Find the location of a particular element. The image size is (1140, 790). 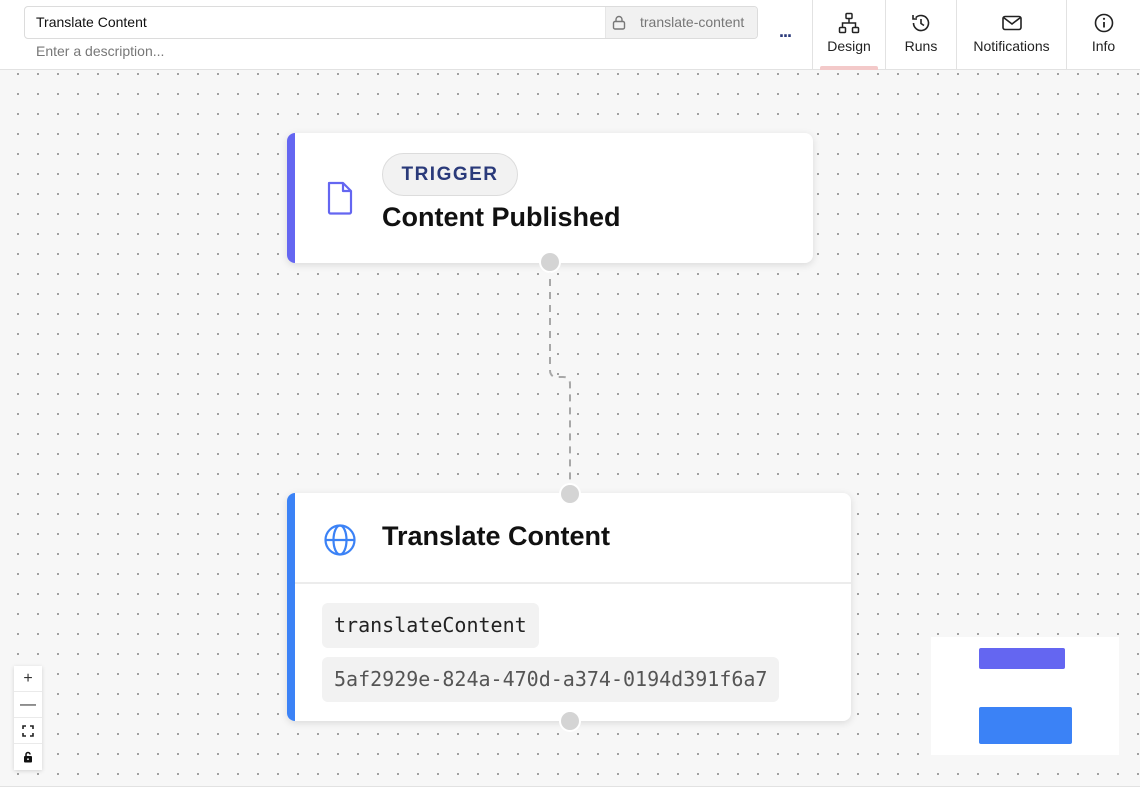

fit-view-button is located at coordinates (28, 731).